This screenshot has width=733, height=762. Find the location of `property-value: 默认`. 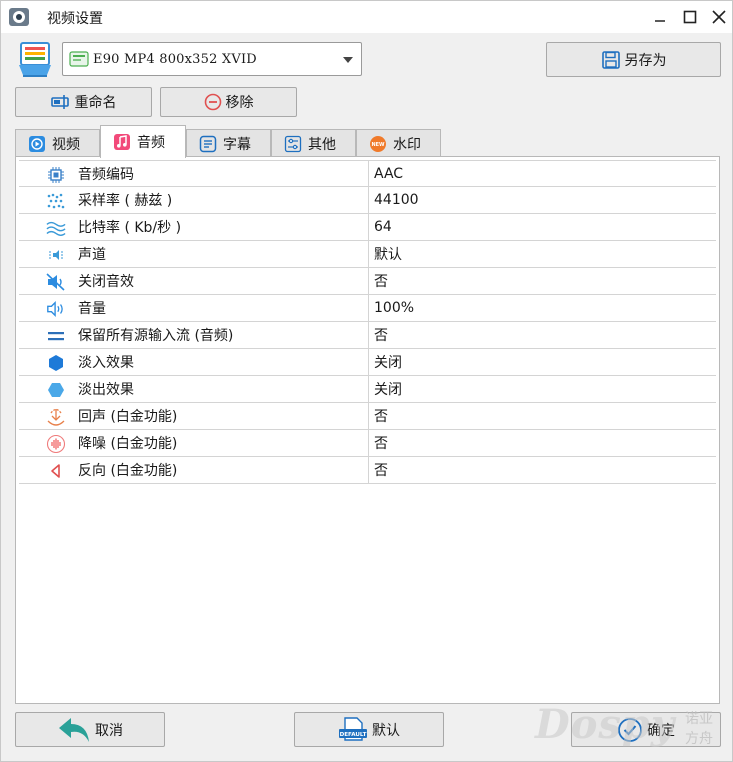

property-value: 默认 is located at coordinates (385, 254).